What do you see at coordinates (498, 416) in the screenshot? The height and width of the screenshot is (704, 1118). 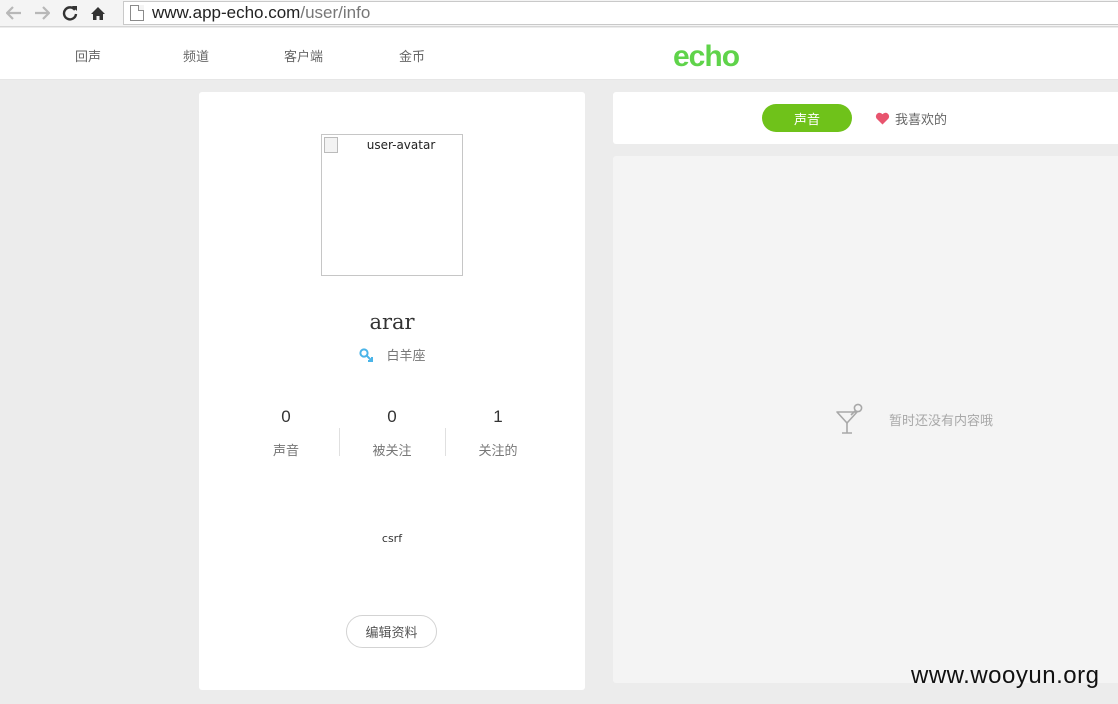 I see `stat-value: 1` at bounding box center [498, 416].